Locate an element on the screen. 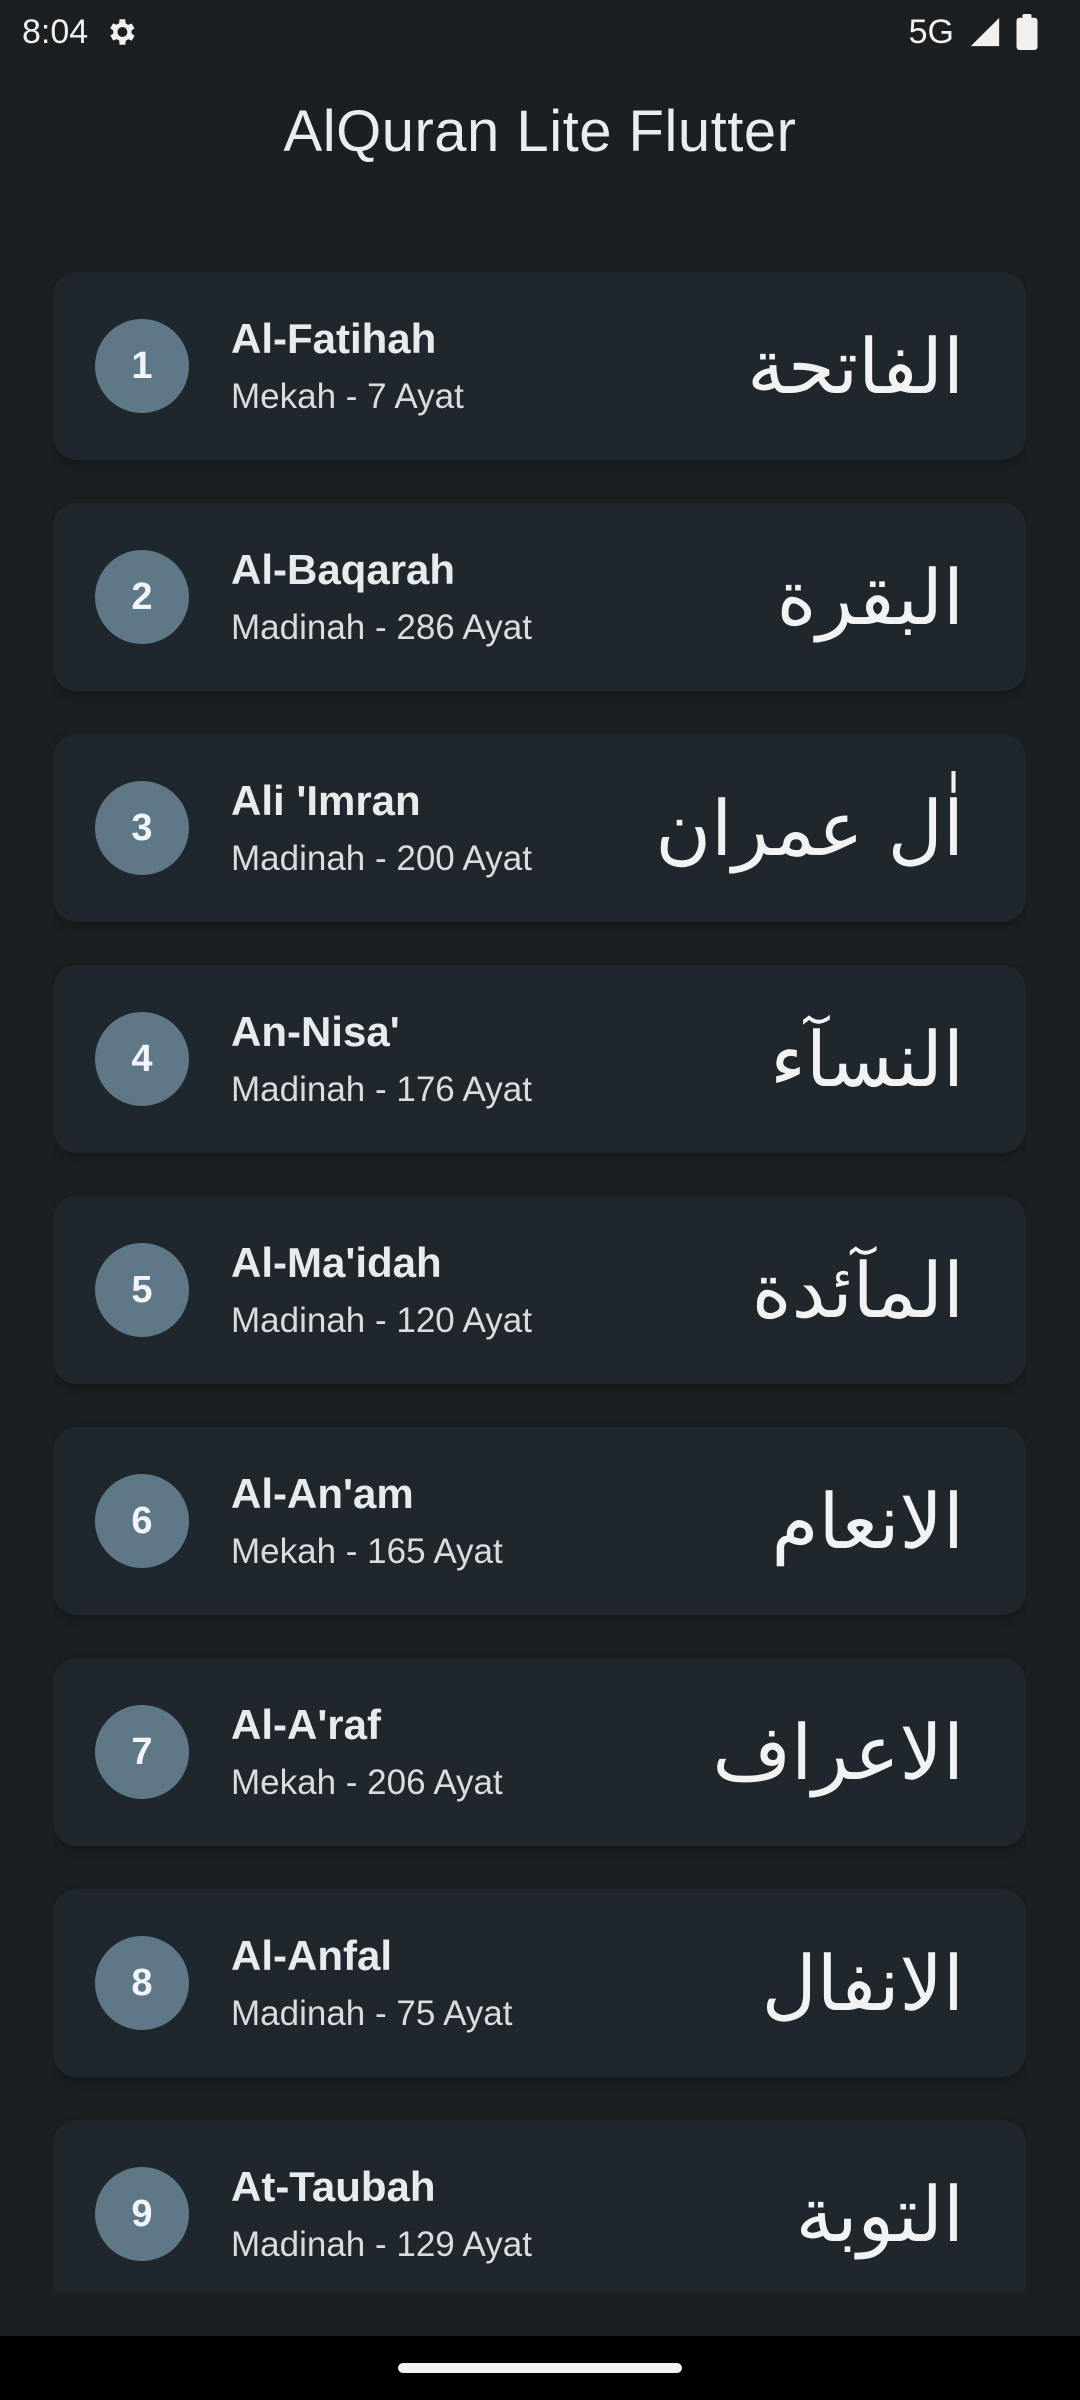  surah-number-badge: 9 is located at coordinates (142, 2214).